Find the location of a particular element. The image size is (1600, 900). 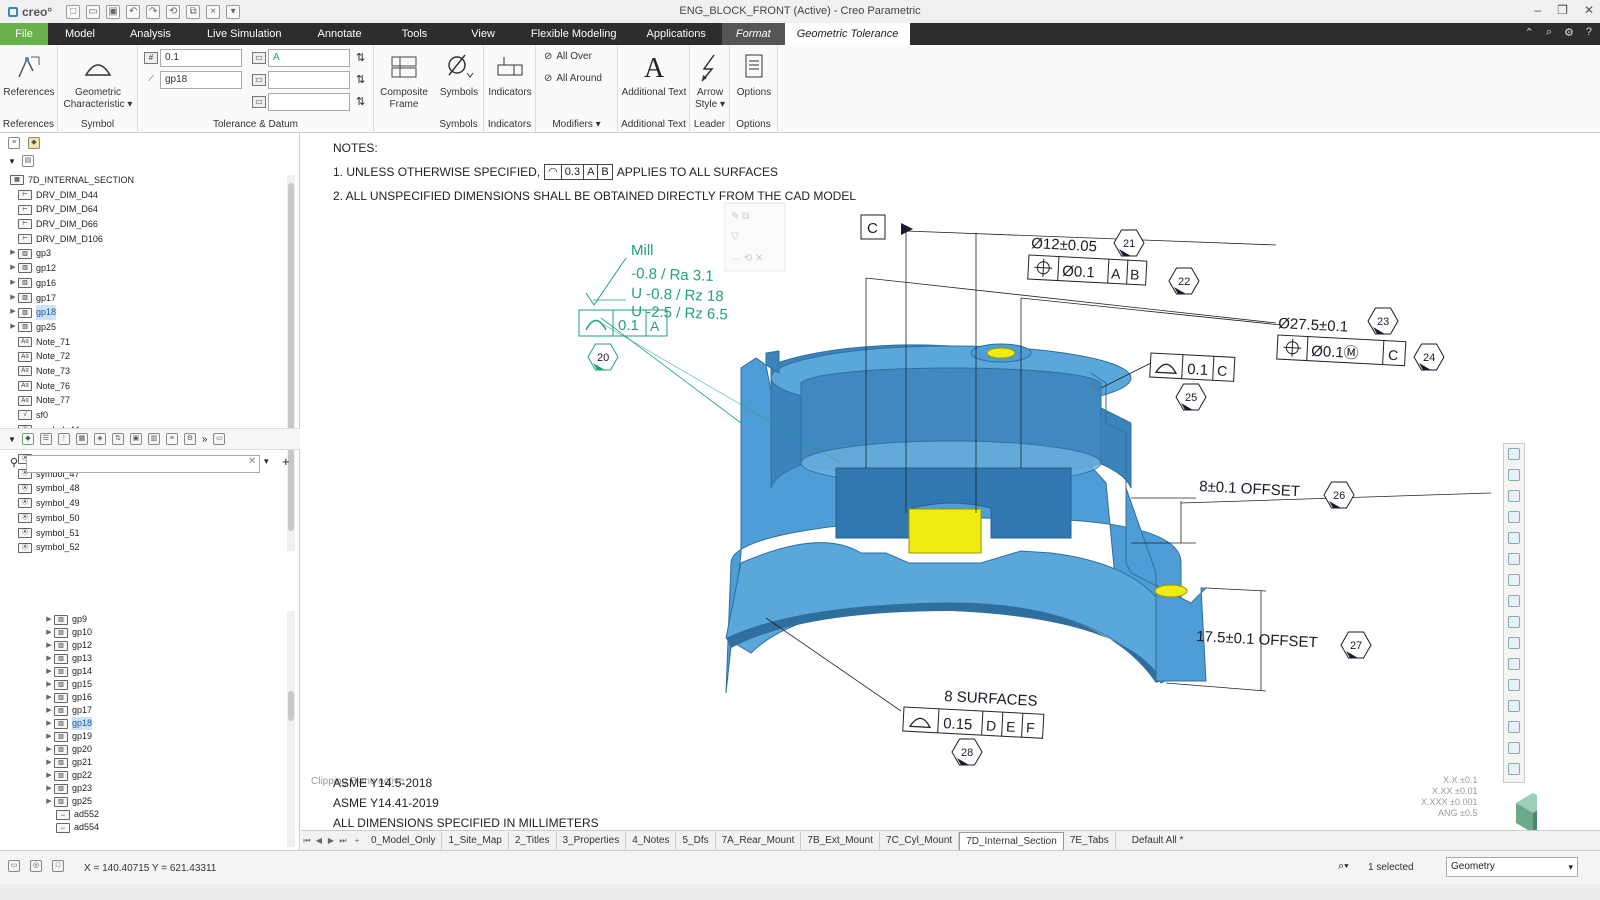

view-cube-icon is located at coordinates (1526, 811).